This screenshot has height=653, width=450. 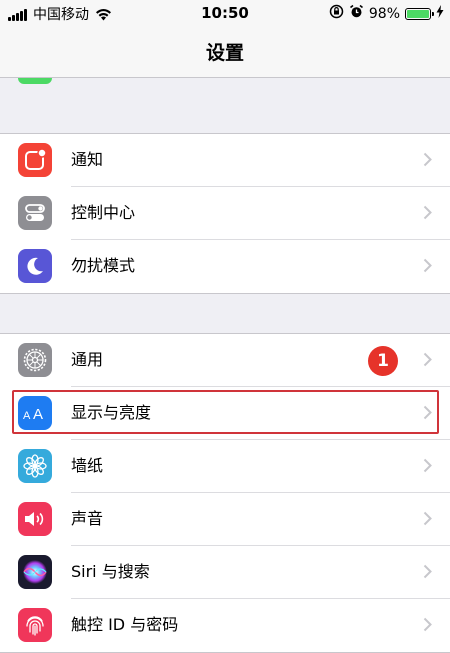 I want to click on row-label: 触控 ID 与密码, so click(x=125, y=624).